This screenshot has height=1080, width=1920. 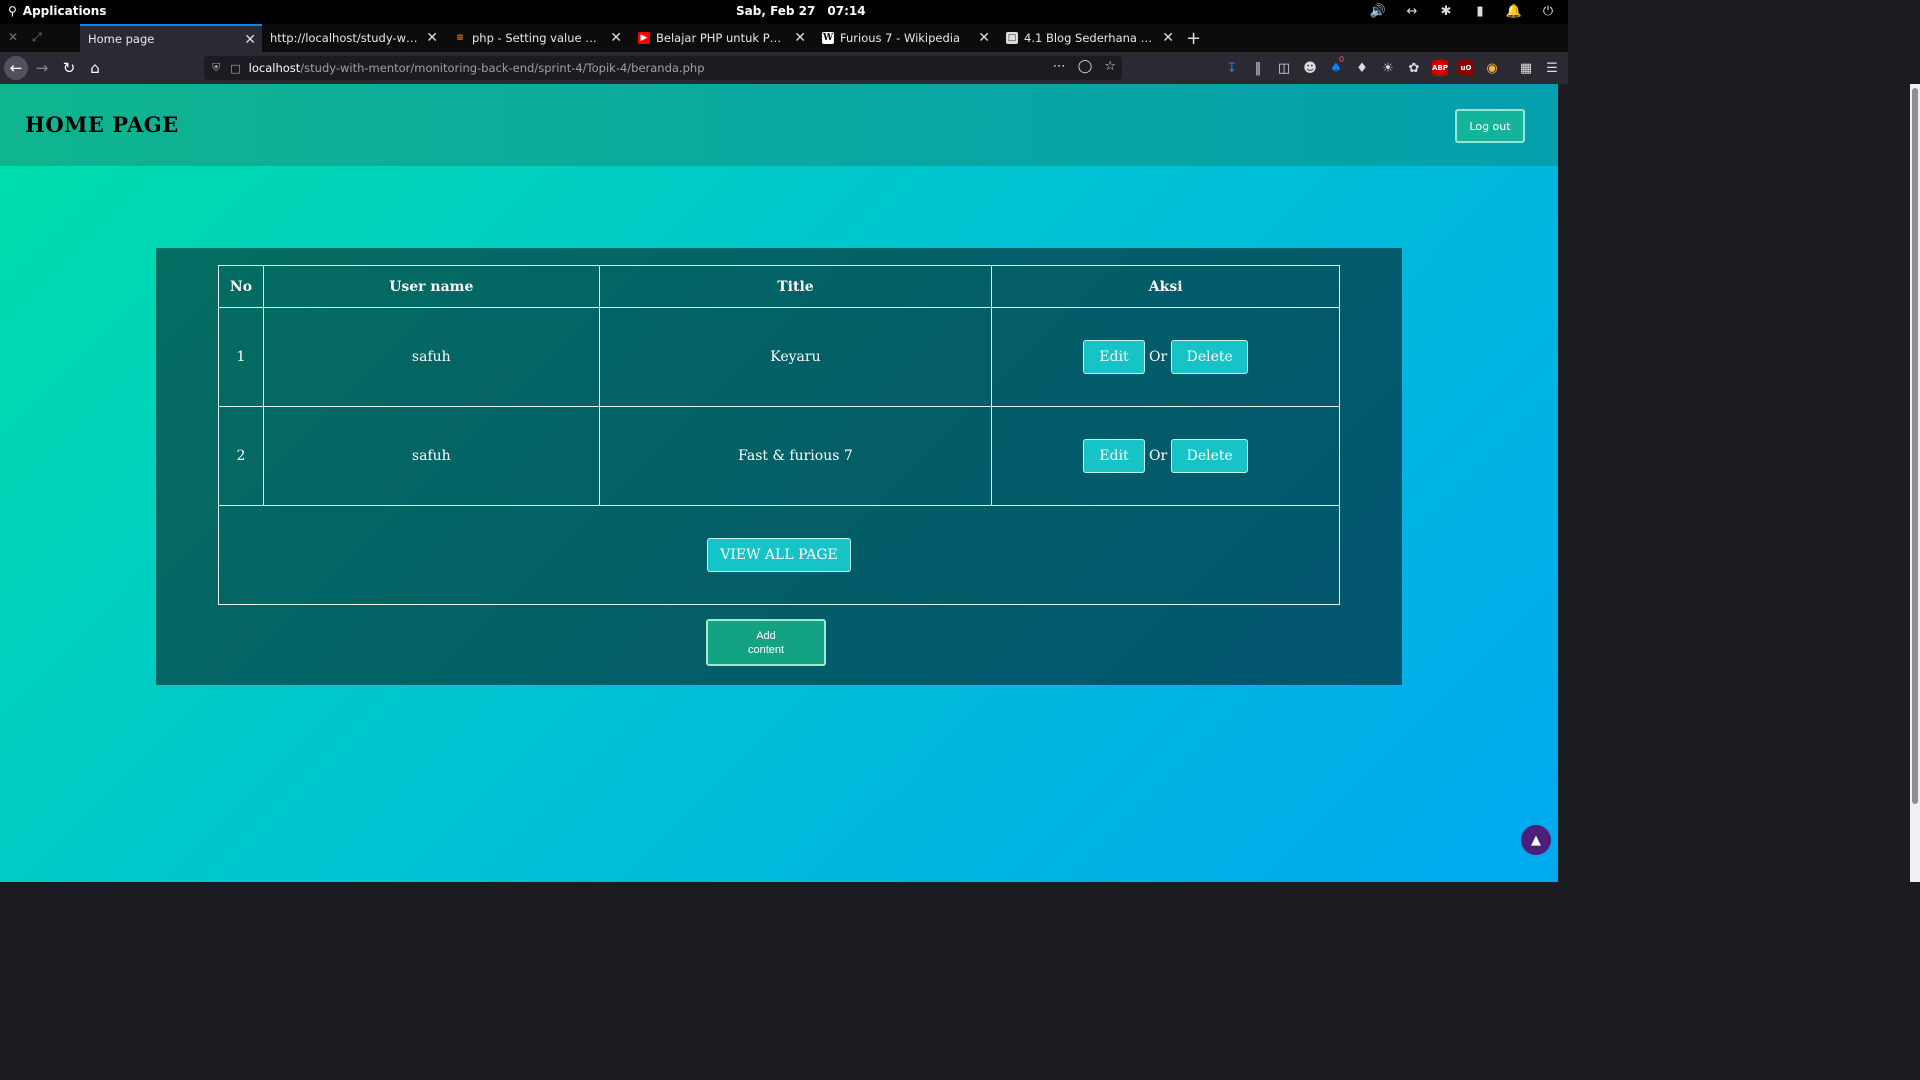 I want to click on logout-button: Log out, so click(x=1490, y=126).